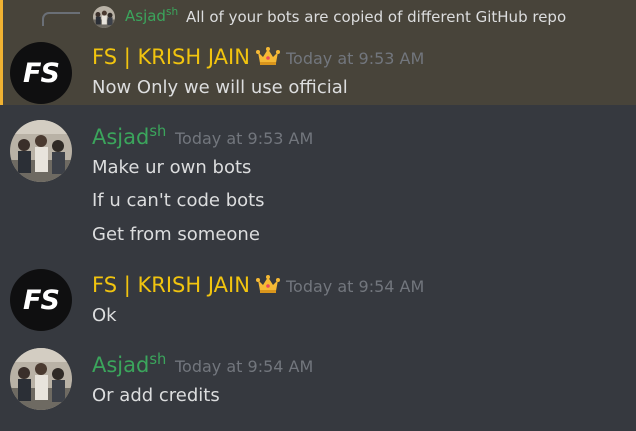 The width and height of the screenshot is (636, 431). Describe the element at coordinates (104, 315) in the screenshot. I see `message-text: Ok` at that location.